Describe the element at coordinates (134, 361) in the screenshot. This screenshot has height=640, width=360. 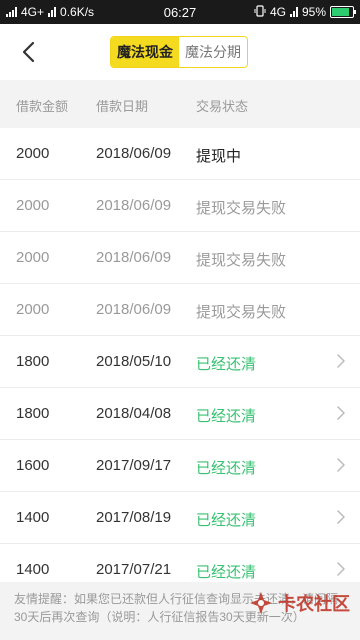
I see `row-date: 2018/05/10` at that location.